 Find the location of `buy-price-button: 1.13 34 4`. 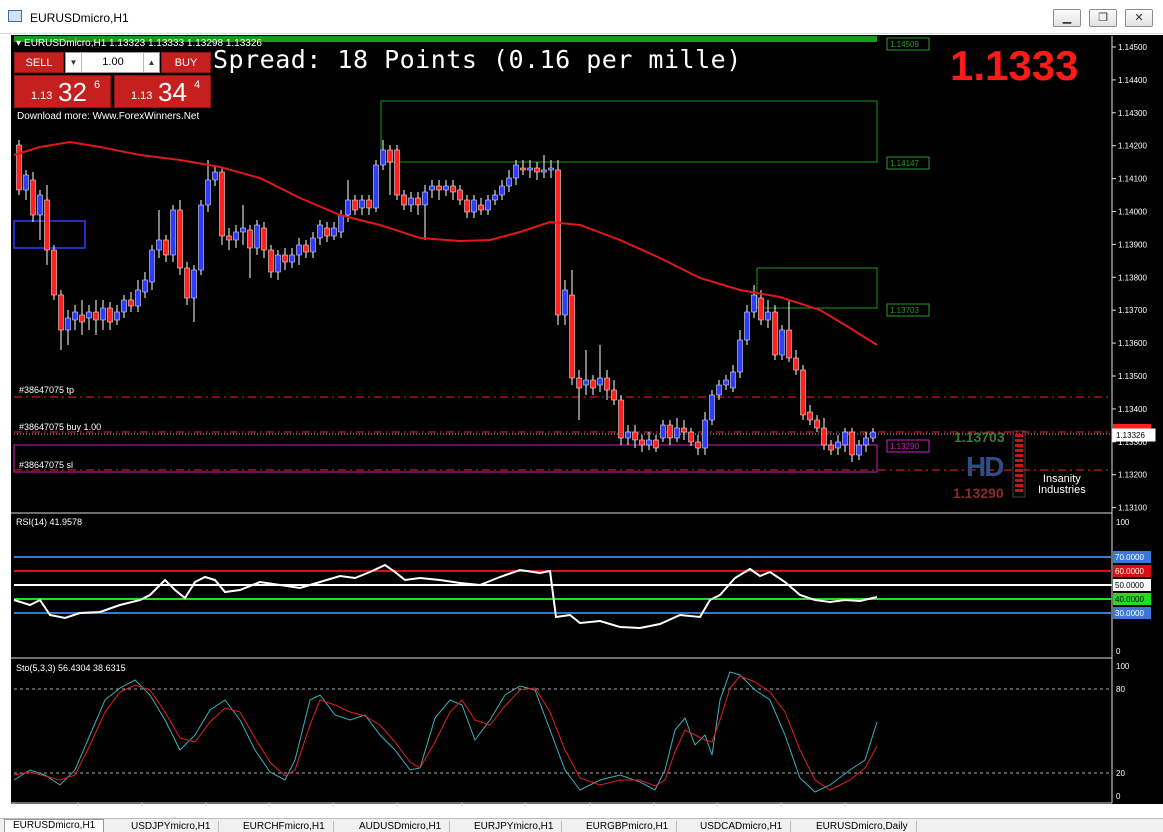

buy-price-button: 1.13 34 4 is located at coordinates (162, 91).